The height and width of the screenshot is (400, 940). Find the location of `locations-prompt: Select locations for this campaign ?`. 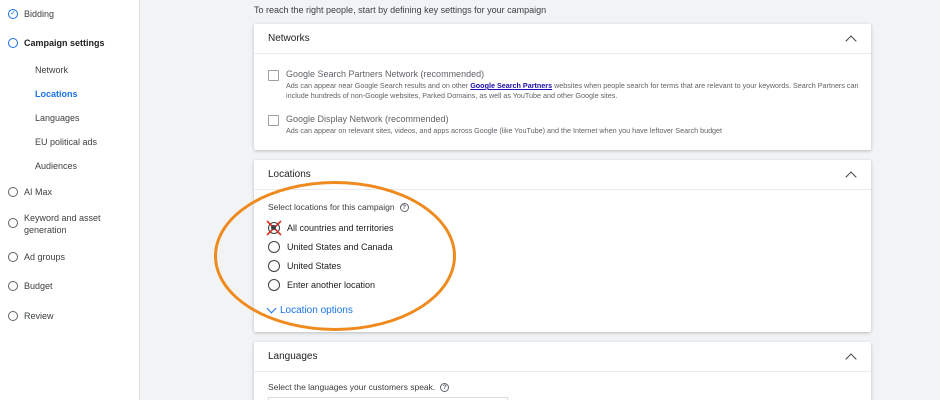

locations-prompt: Select locations for this campaign ? is located at coordinates (338, 207).